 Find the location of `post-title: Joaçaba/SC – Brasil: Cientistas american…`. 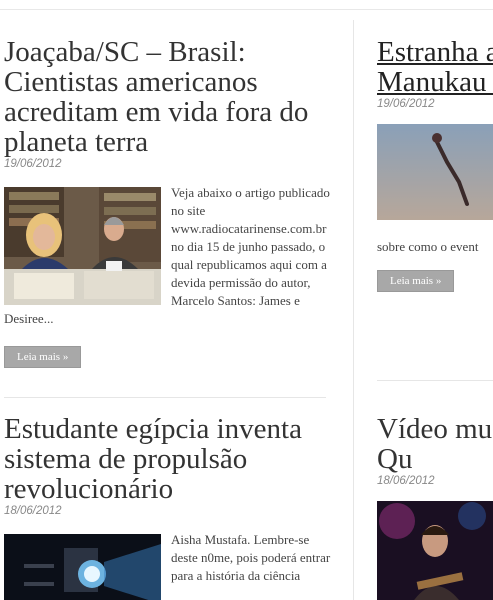

post-title: Joaçaba/SC – Brasil: Cientistas american… is located at coordinates (169, 97).